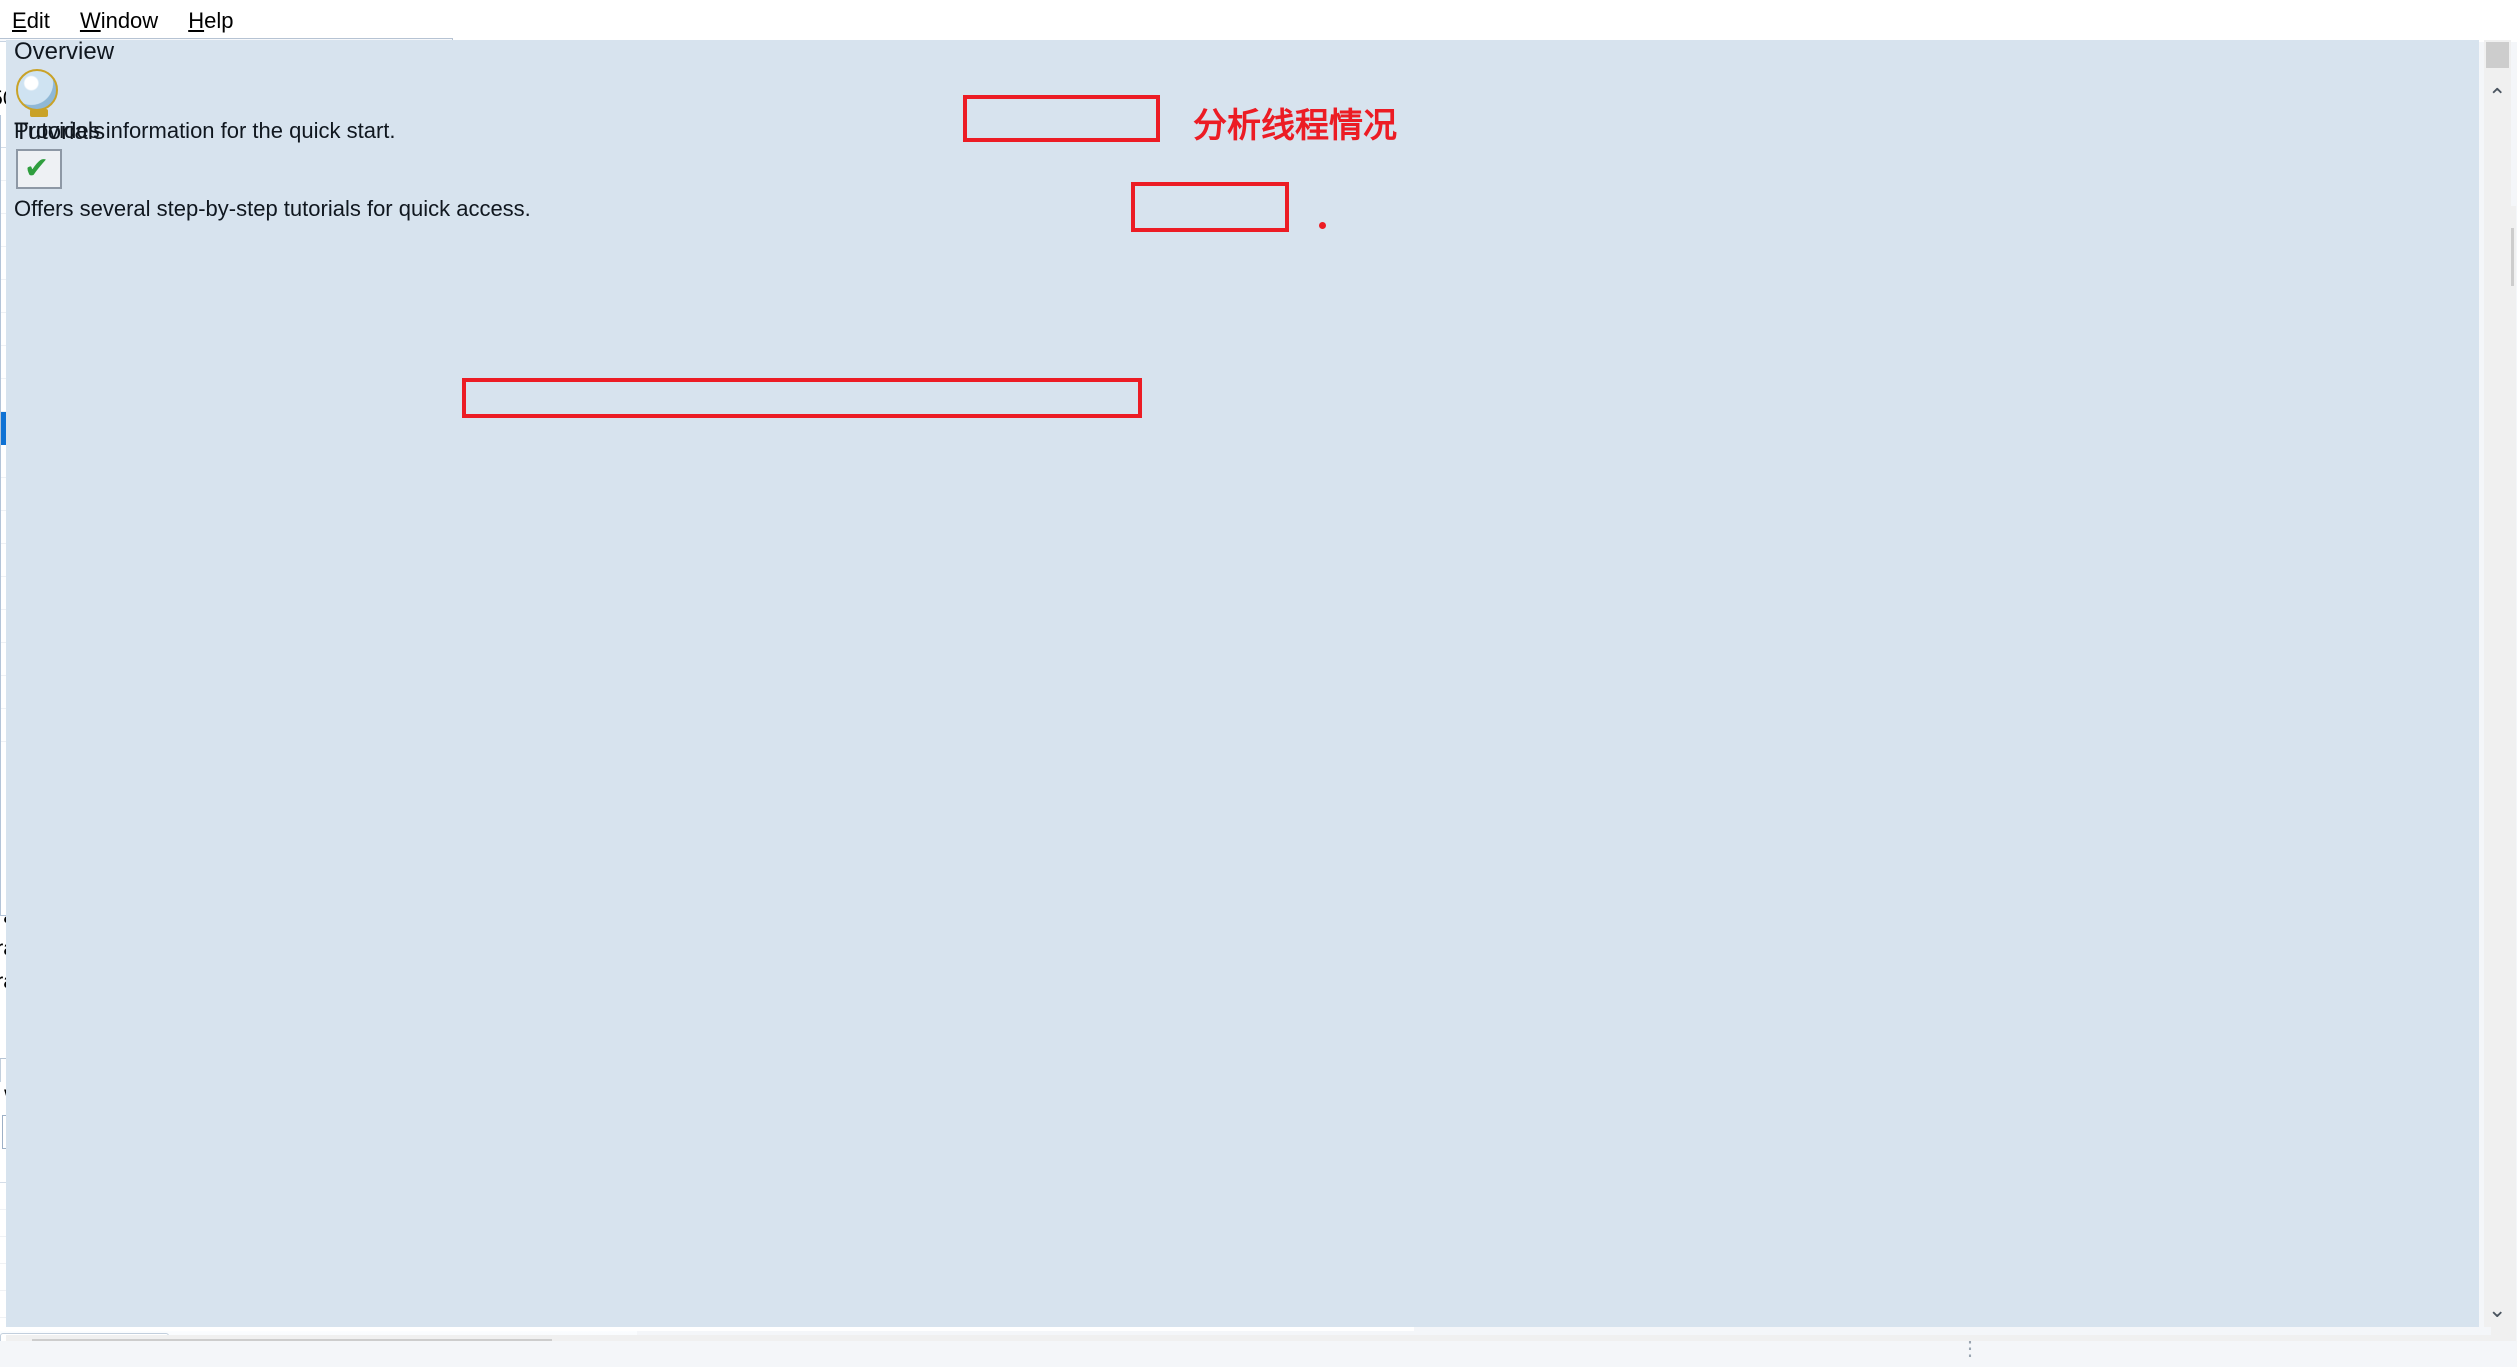  Describe the element at coordinates (2497, 1310) in the screenshot. I see `scroll-down-icon: ⌄` at that location.